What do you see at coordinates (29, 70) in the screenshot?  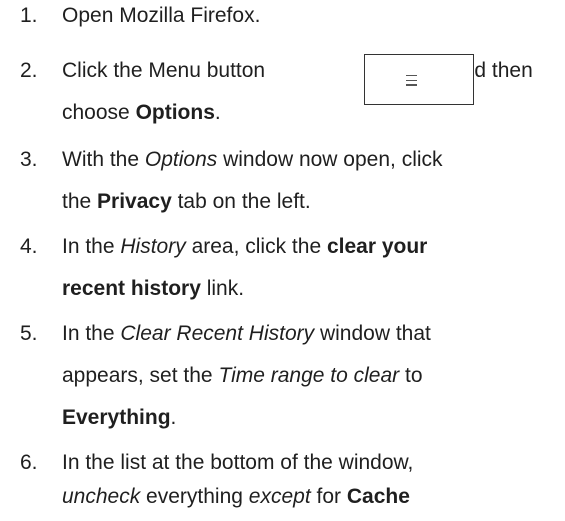 I see `step-number: 2.` at bounding box center [29, 70].